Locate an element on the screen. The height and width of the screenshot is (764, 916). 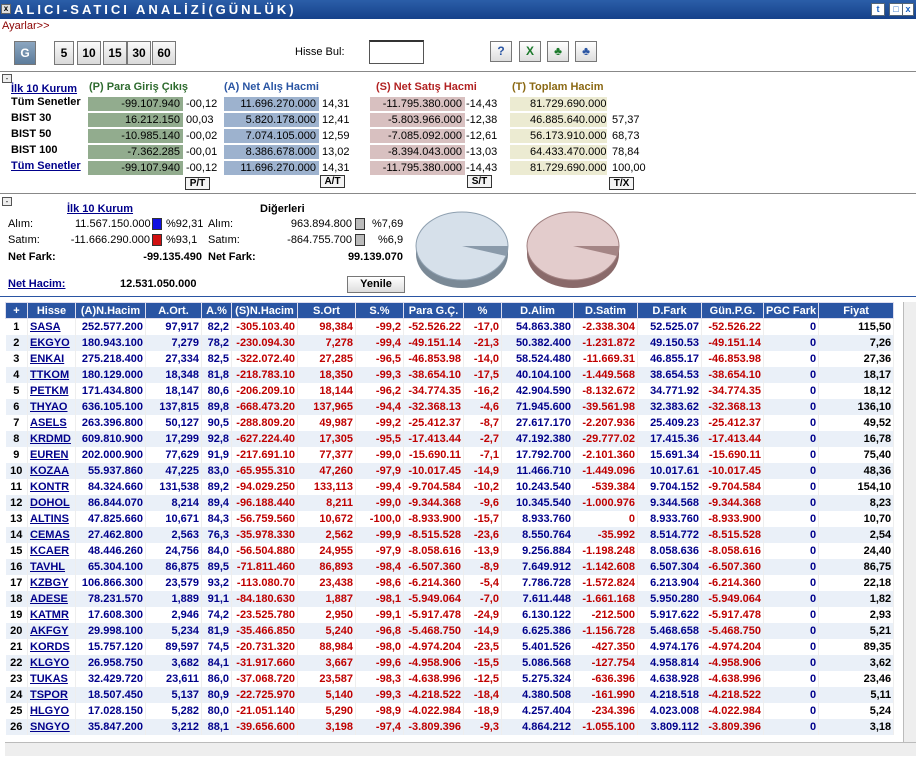
column-header: + is located at coordinates (16, 310).